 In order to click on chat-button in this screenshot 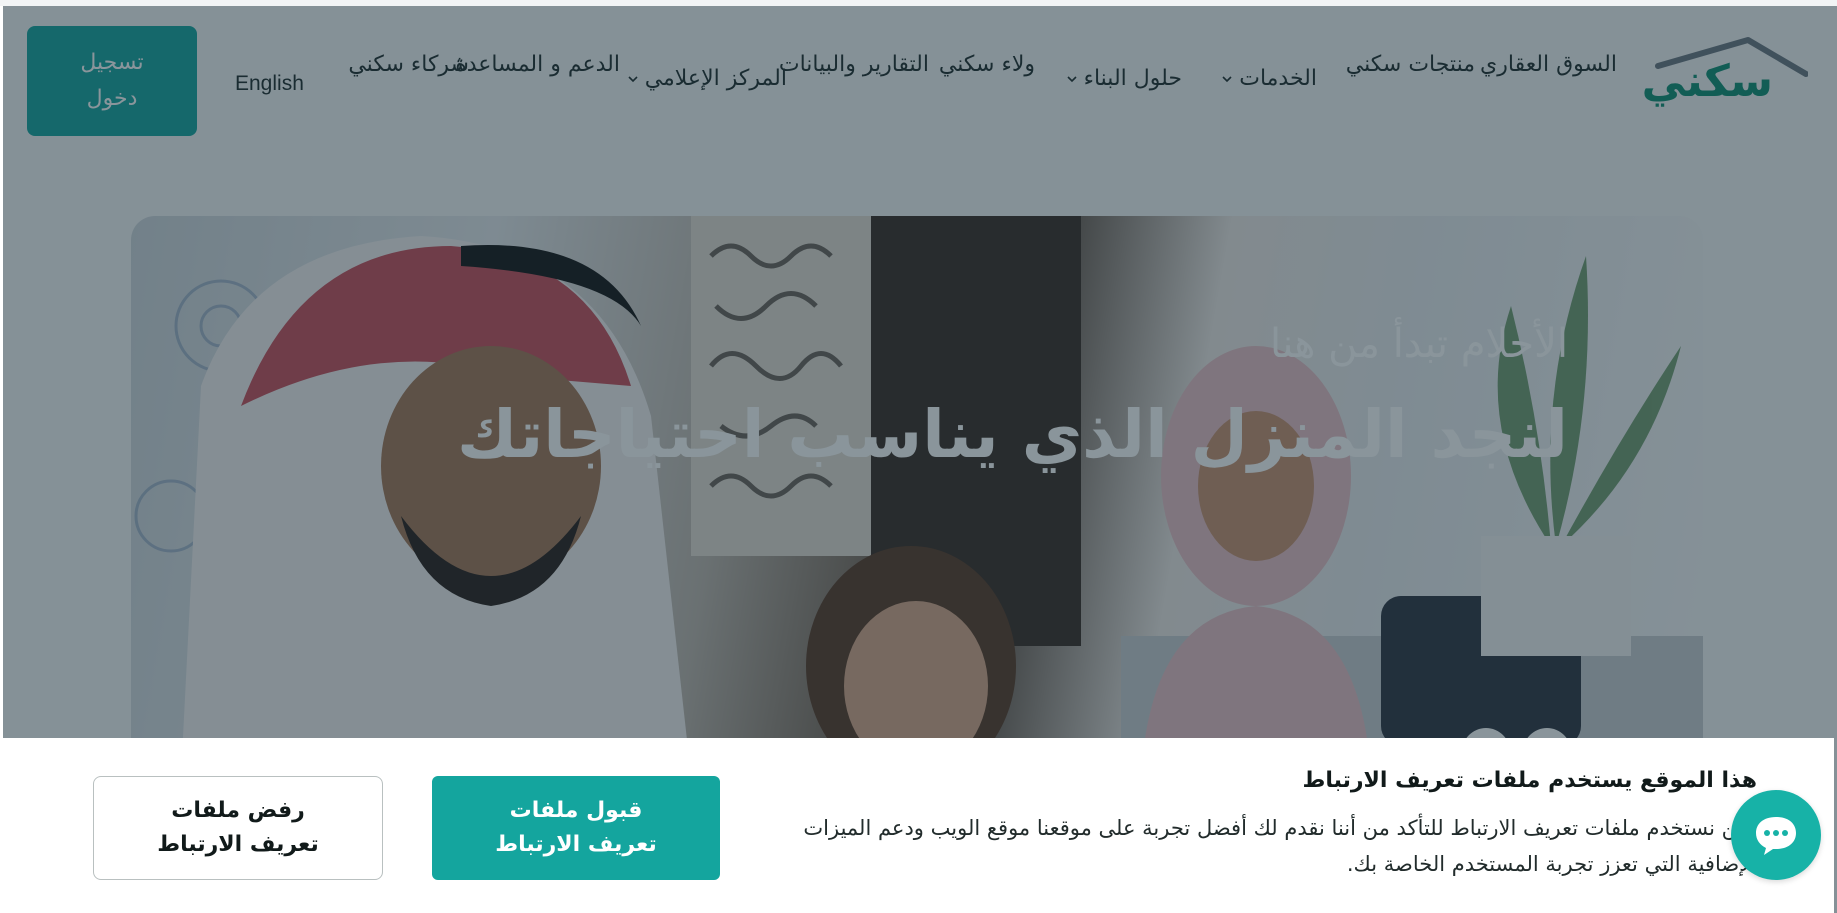, I will do `click(1776, 835)`.